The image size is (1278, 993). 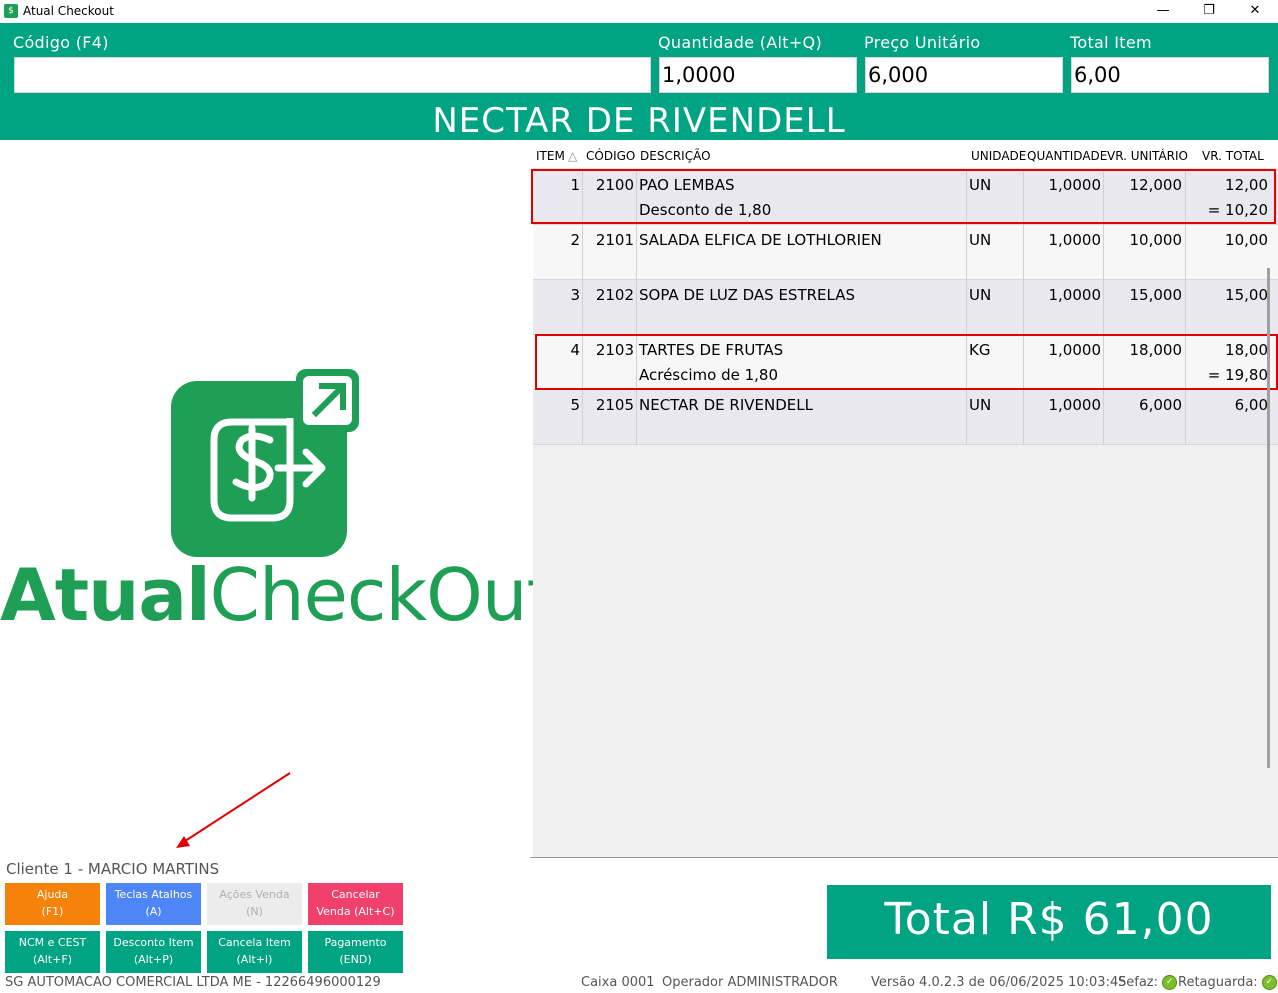 I want to click on button-shortcut: (N), so click(x=254, y=911).